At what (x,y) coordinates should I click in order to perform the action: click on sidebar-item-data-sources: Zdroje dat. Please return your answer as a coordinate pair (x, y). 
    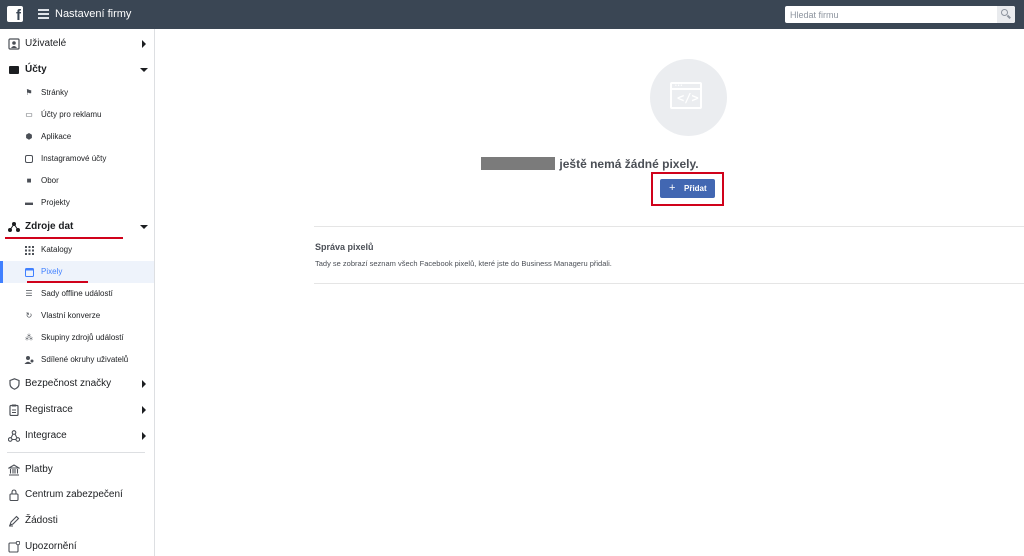
    Looking at the image, I should click on (77, 227).